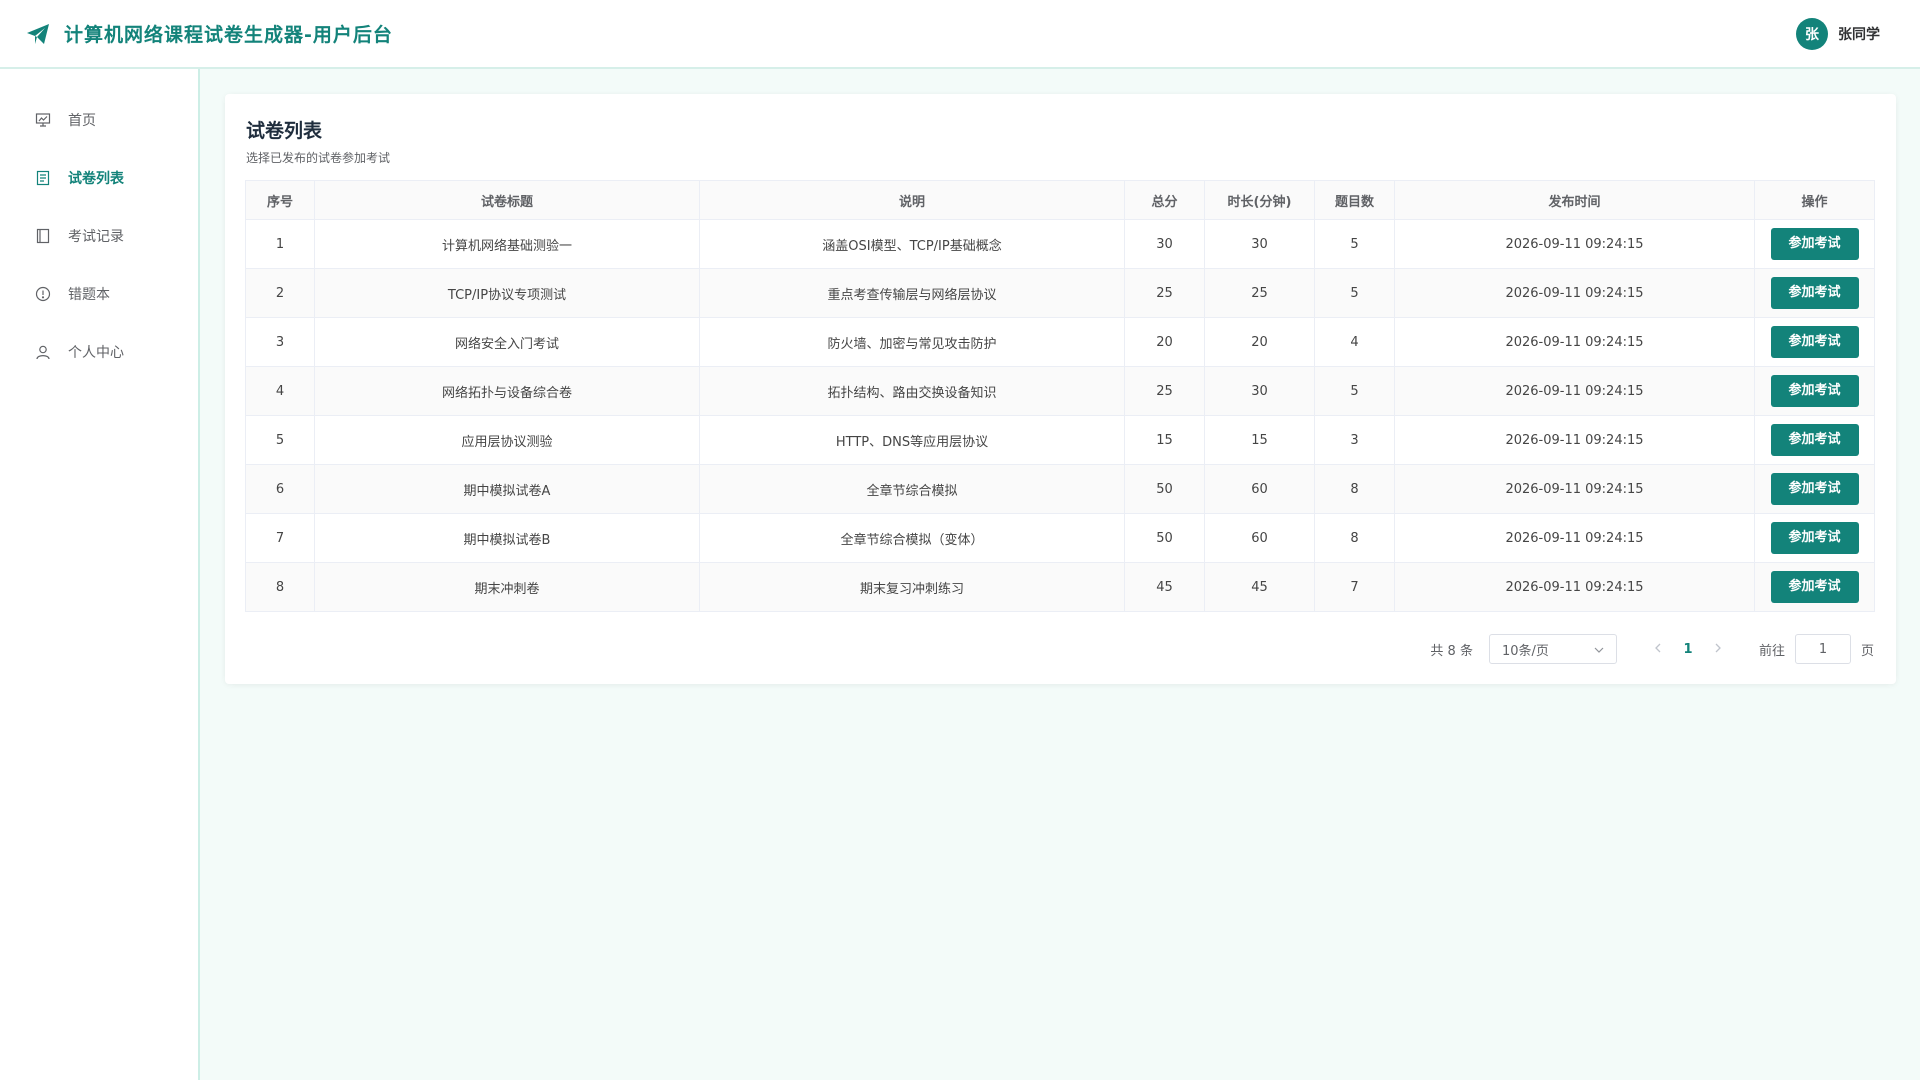 The height and width of the screenshot is (1080, 1920). What do you see at coordinates (1822, 649) in the screenshot?
I see `goto-page-input` at bounding box center [1822, 649].